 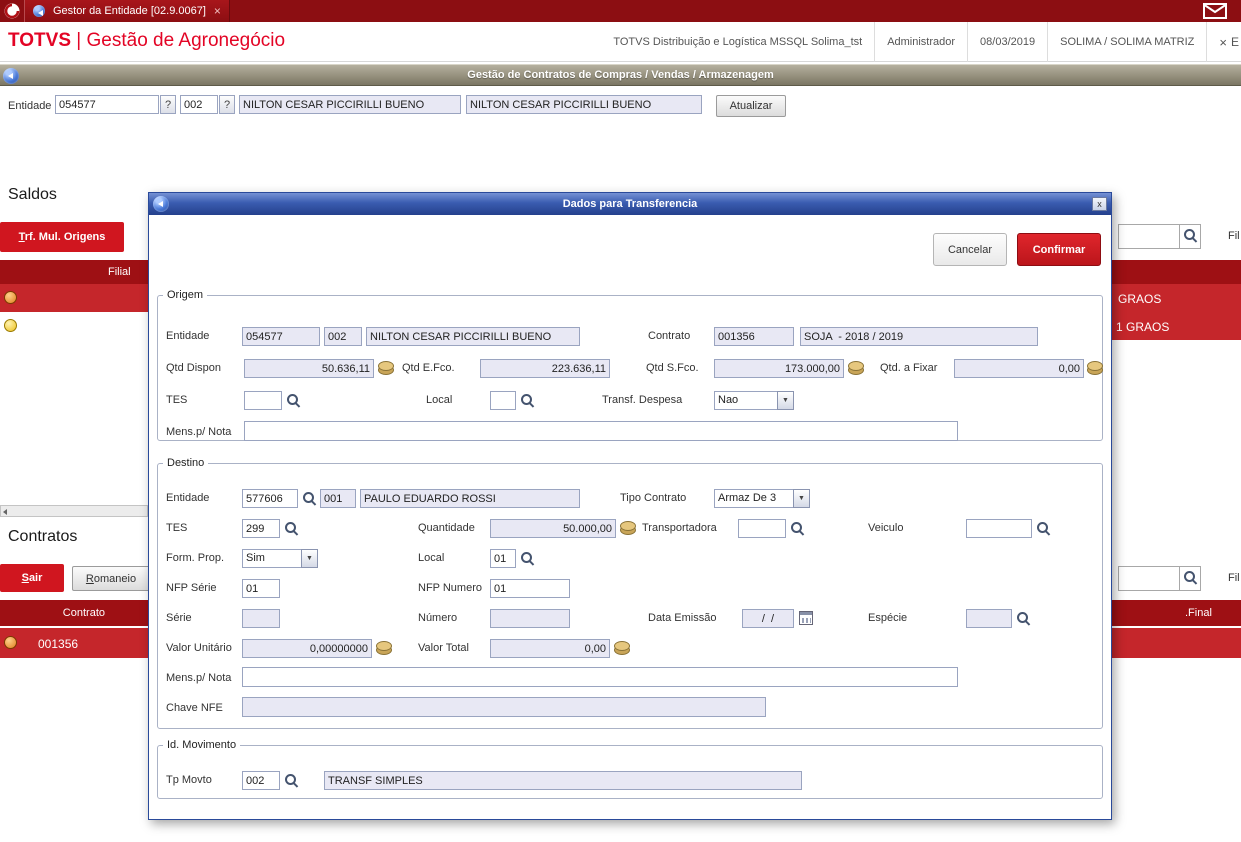 What do you see at coordinates (74, 511) in the screenshot?
I see `saldos-hscrollbar` at bounding box center [74, 511].